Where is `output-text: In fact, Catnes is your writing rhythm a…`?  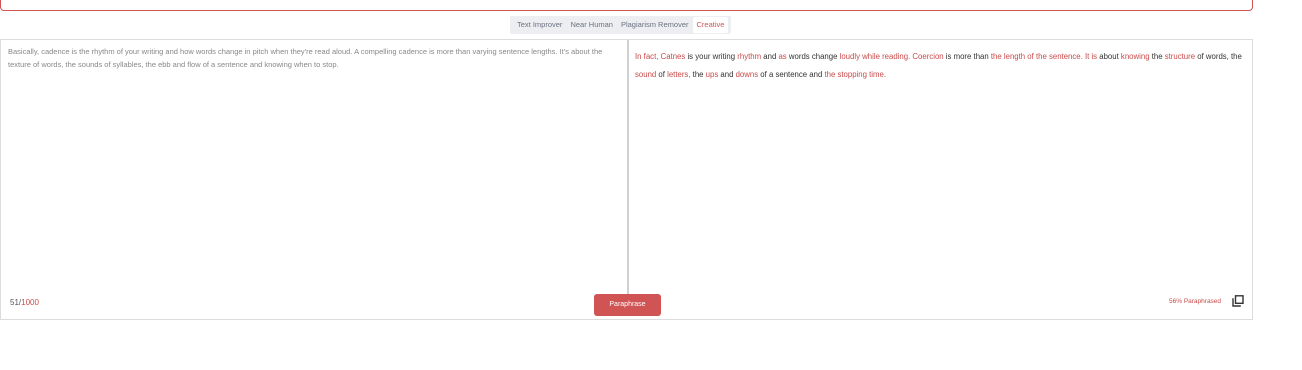 output-text: In fact, Catnes is your writing rhythm a… is located at coordinates (940, 66).